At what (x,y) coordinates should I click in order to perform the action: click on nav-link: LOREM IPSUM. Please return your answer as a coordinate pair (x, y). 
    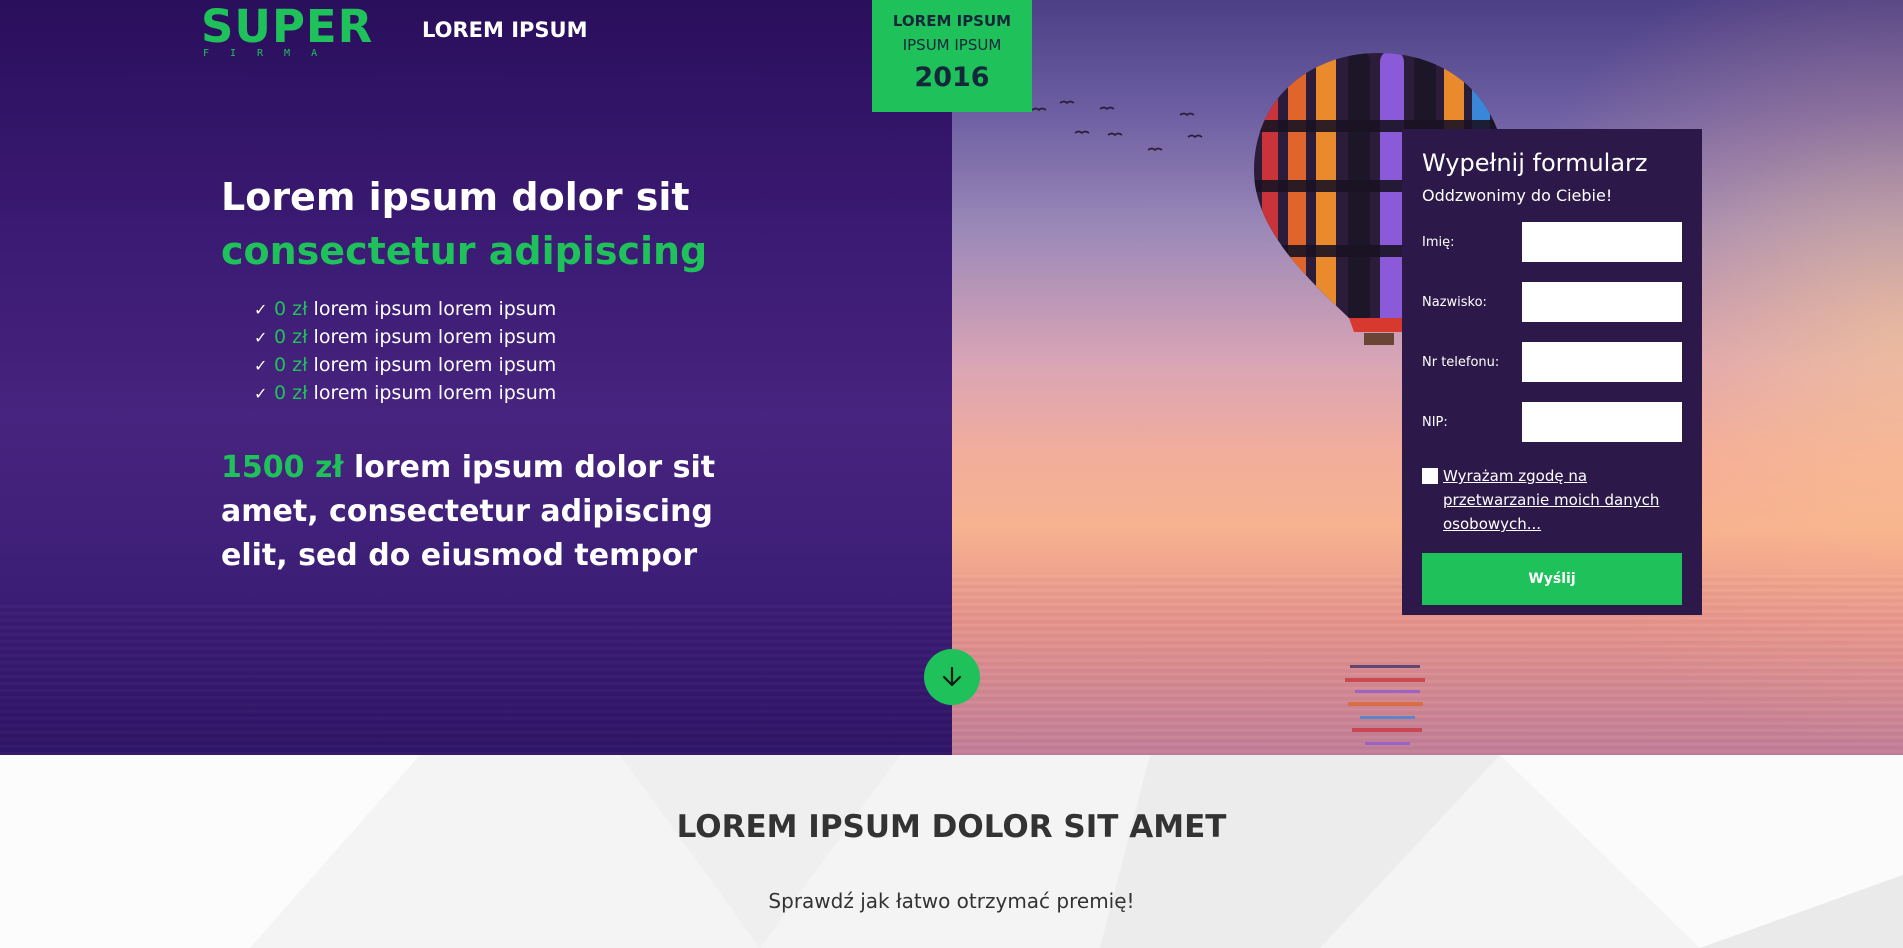
    Looking at the image, I should click on (505, 30).